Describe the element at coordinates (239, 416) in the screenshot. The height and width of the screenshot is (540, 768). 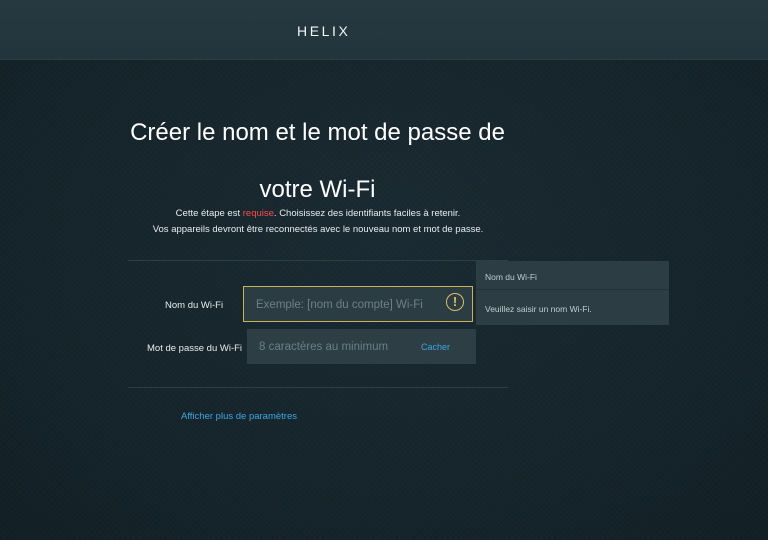
I see `show-more-settings-link: Afficher plus de paramètres` at that location.